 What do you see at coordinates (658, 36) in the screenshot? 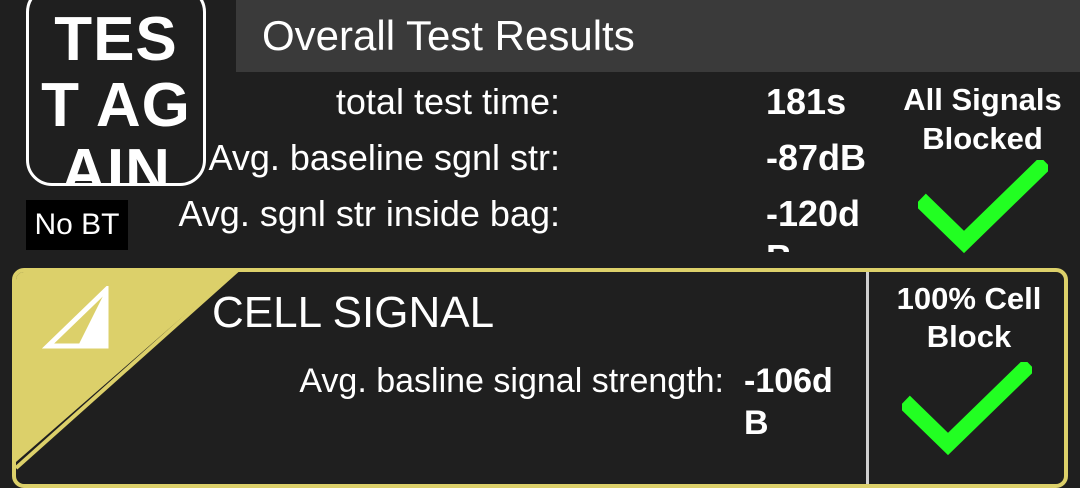
I see `results-header: Overall Test Results` at bounding box center [658, 36].